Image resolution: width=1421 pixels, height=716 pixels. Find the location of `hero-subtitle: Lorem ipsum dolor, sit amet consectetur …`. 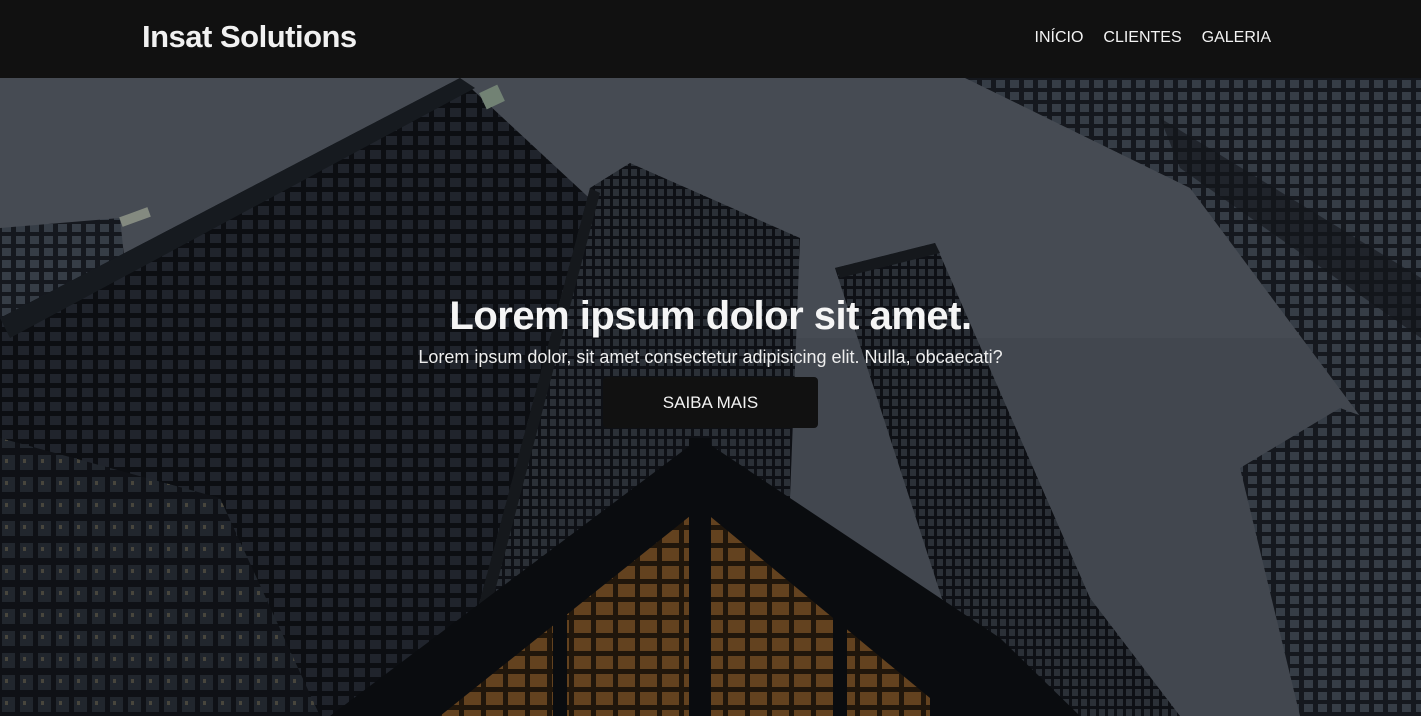

hero-subtitle: Lorem ipsum dolor, sit amet consectetur … is located at coordinates (710, 357).